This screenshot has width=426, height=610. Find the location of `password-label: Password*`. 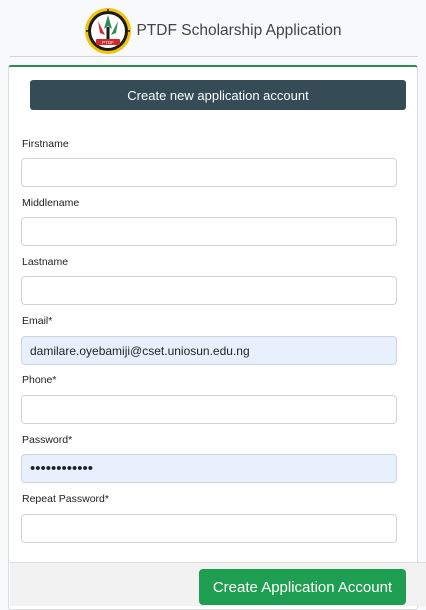

password-label: Password* is located at coordinates (47, 440).